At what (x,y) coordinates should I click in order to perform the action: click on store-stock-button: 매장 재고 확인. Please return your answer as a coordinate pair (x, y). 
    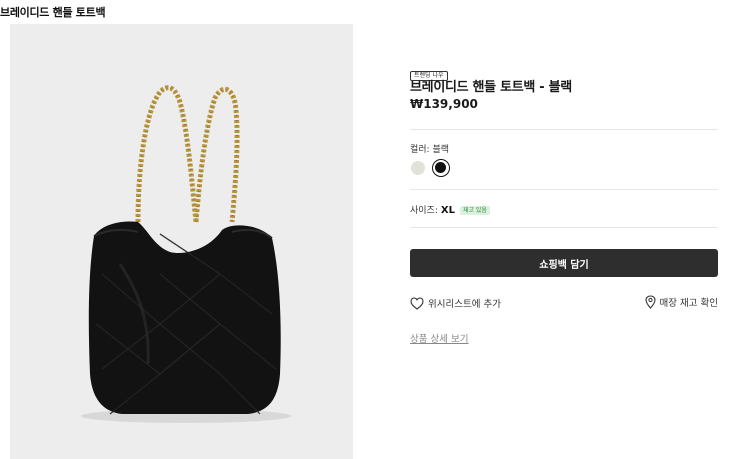
    Looking at the image, I should click on (681, 302).